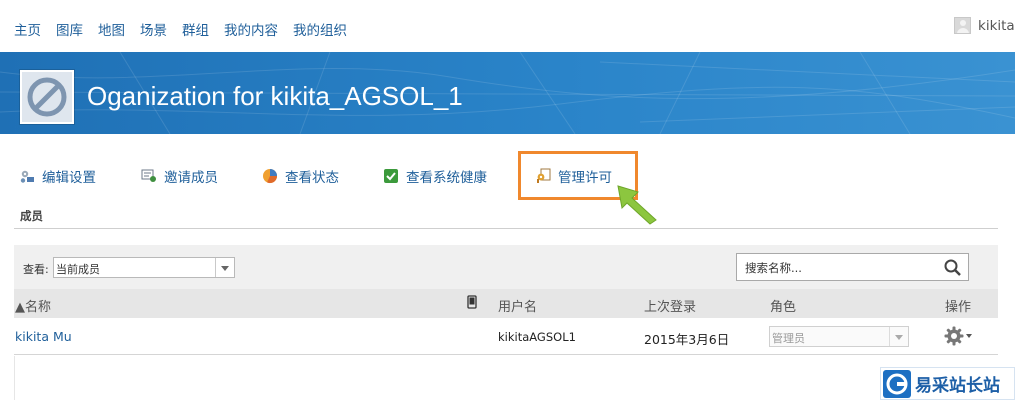  Describe the element at coordinates (507, 26) in the screenshot. I see `top-nav: 主页 图库 地图 场景 群组 我的内容 我的组织 kikita` at that location.